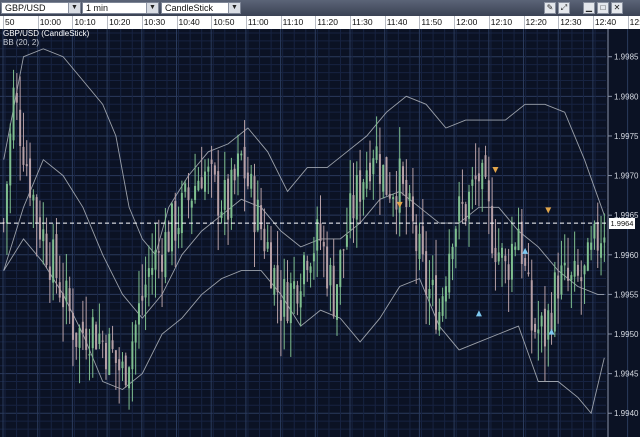 This screenshot has width=640, height=437. Describe the element at coordinates (97, 8) in the screenshot. I see `interval-select-value: 1 min` at that location.